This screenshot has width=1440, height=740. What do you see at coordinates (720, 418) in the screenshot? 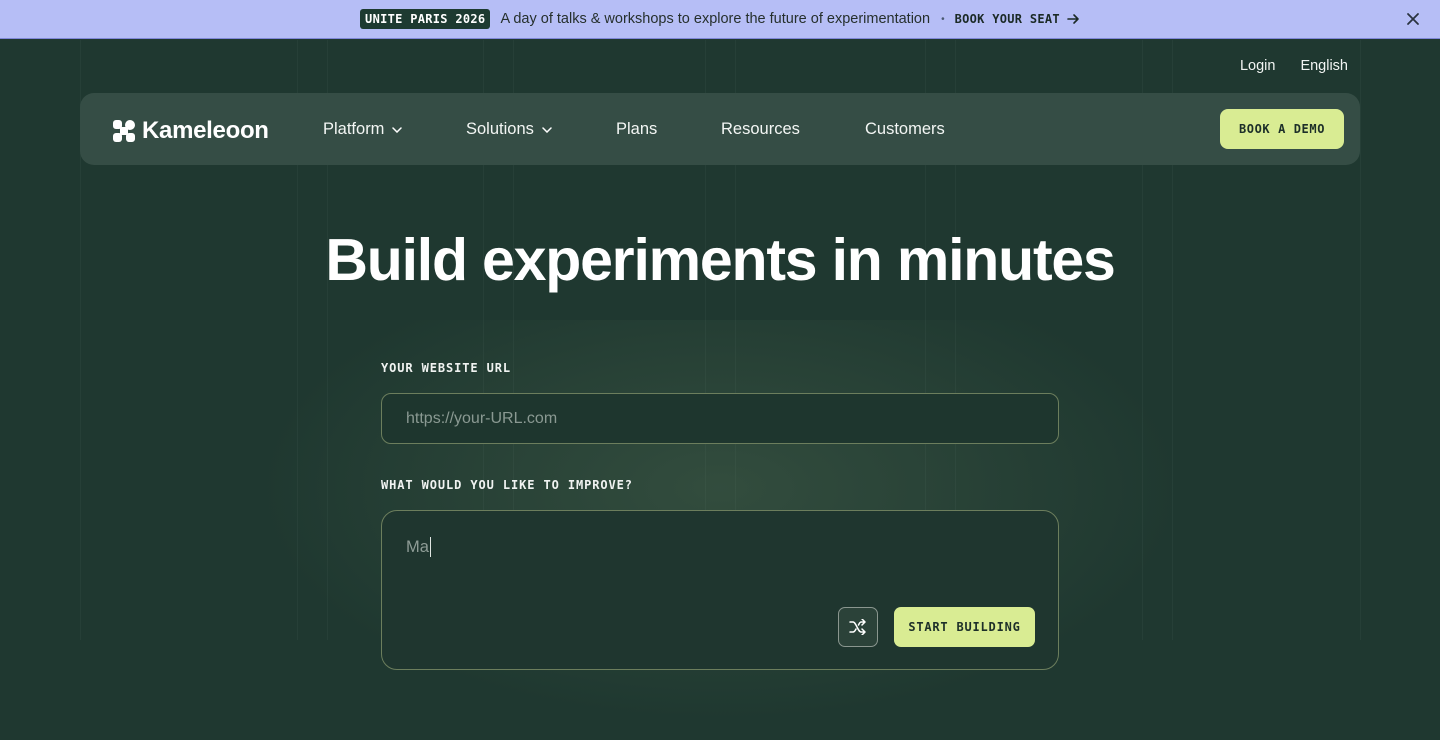
I see `website-url-input` at bounding box center [720, 418].